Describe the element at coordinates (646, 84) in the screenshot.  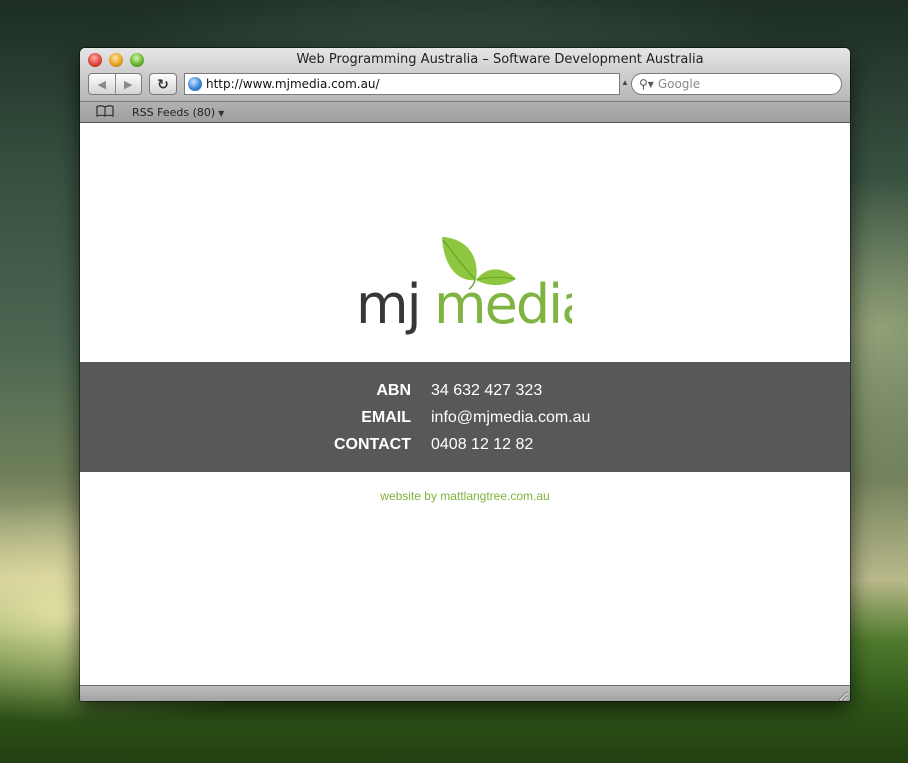
I see `search-icon: ⚲▾` at that location.